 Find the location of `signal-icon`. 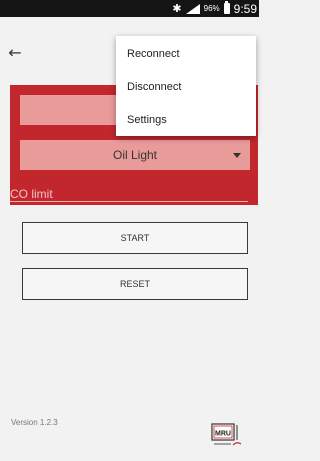

signal-icon is located at coordinates (192, 8).